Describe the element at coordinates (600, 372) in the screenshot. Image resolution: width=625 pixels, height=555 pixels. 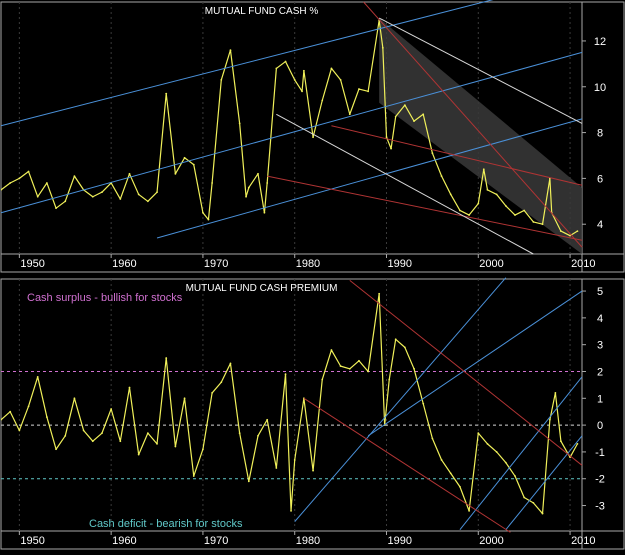
I see `y-tick-label: 2` at that location.